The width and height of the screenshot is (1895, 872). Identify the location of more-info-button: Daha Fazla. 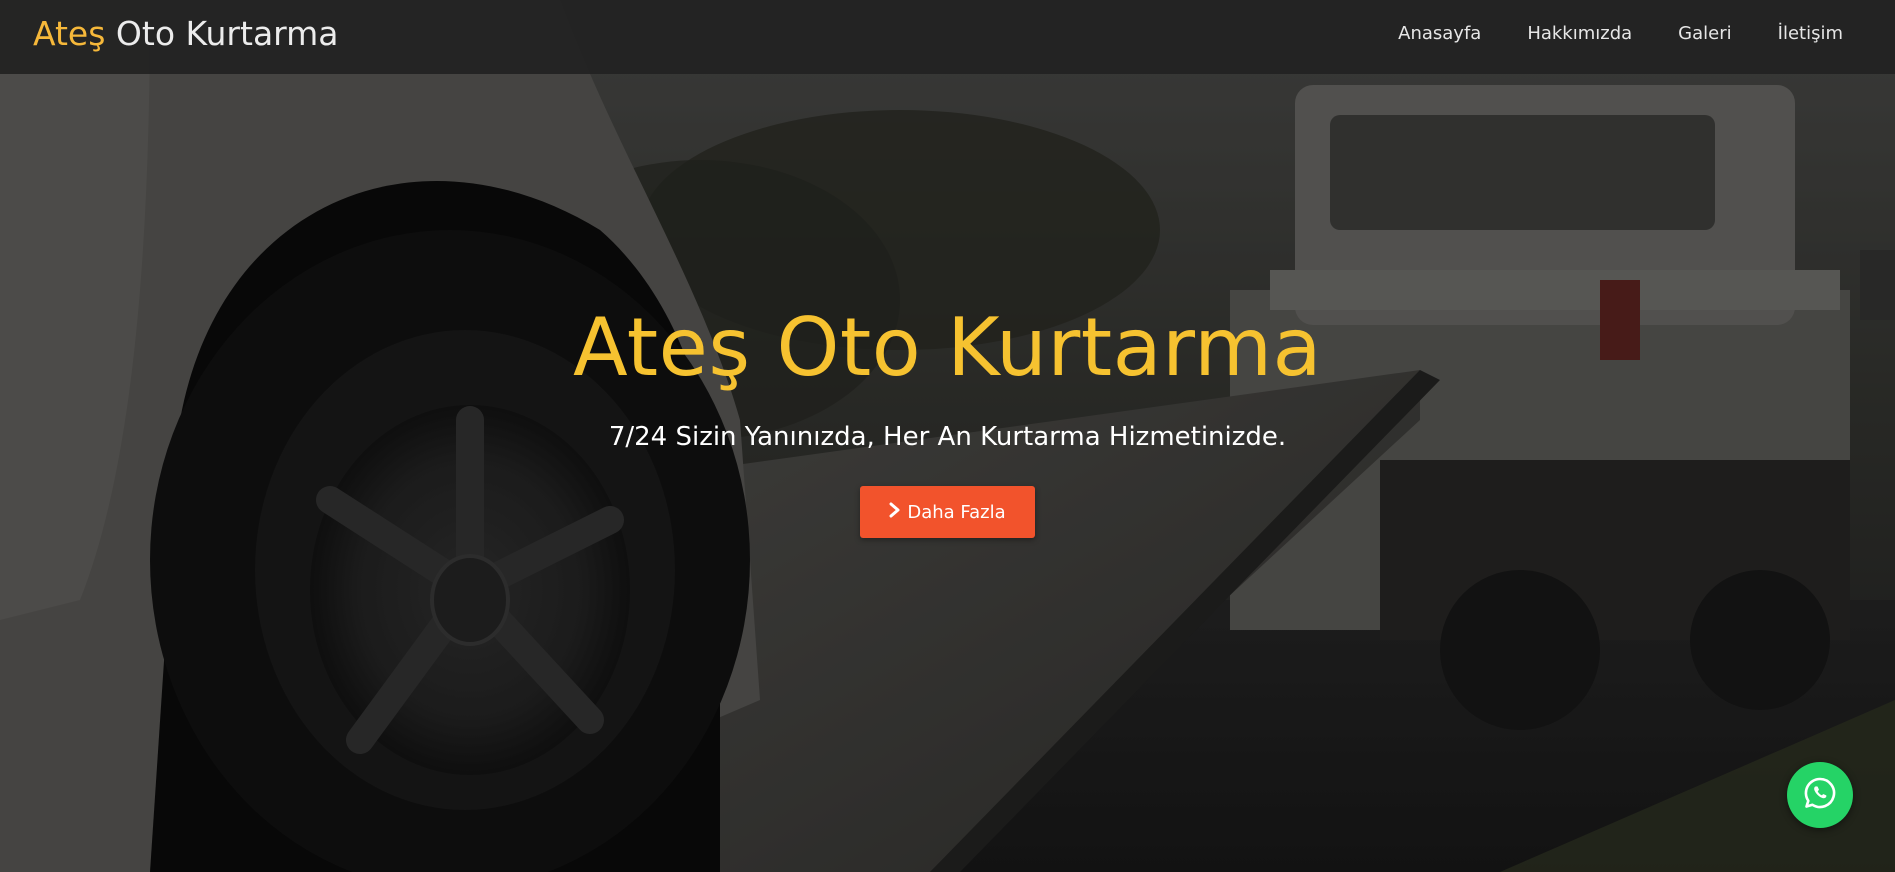
(947, 512).